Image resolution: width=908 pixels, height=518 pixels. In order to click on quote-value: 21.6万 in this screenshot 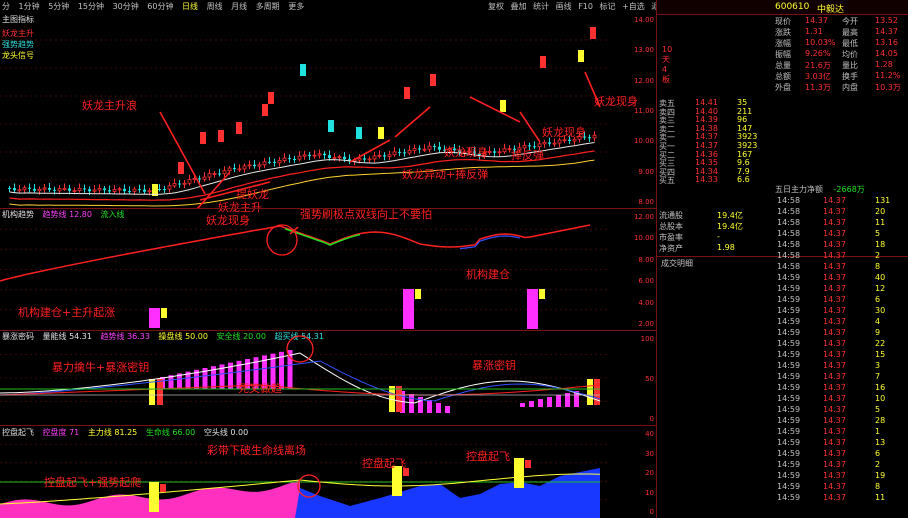, I will do `click(818, 65)`.